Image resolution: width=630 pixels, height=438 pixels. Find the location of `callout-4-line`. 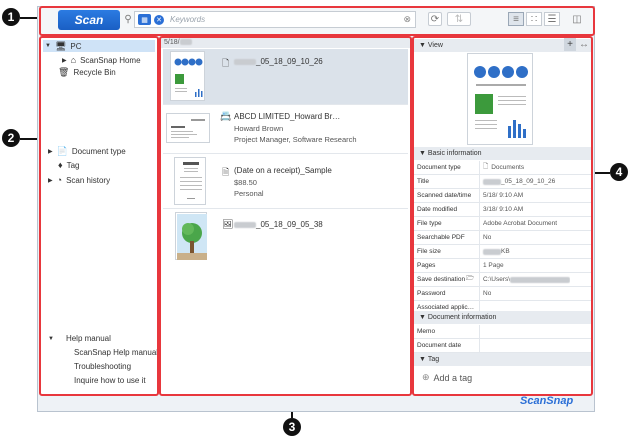

callout-4-line is located at coordinates (601, 173).